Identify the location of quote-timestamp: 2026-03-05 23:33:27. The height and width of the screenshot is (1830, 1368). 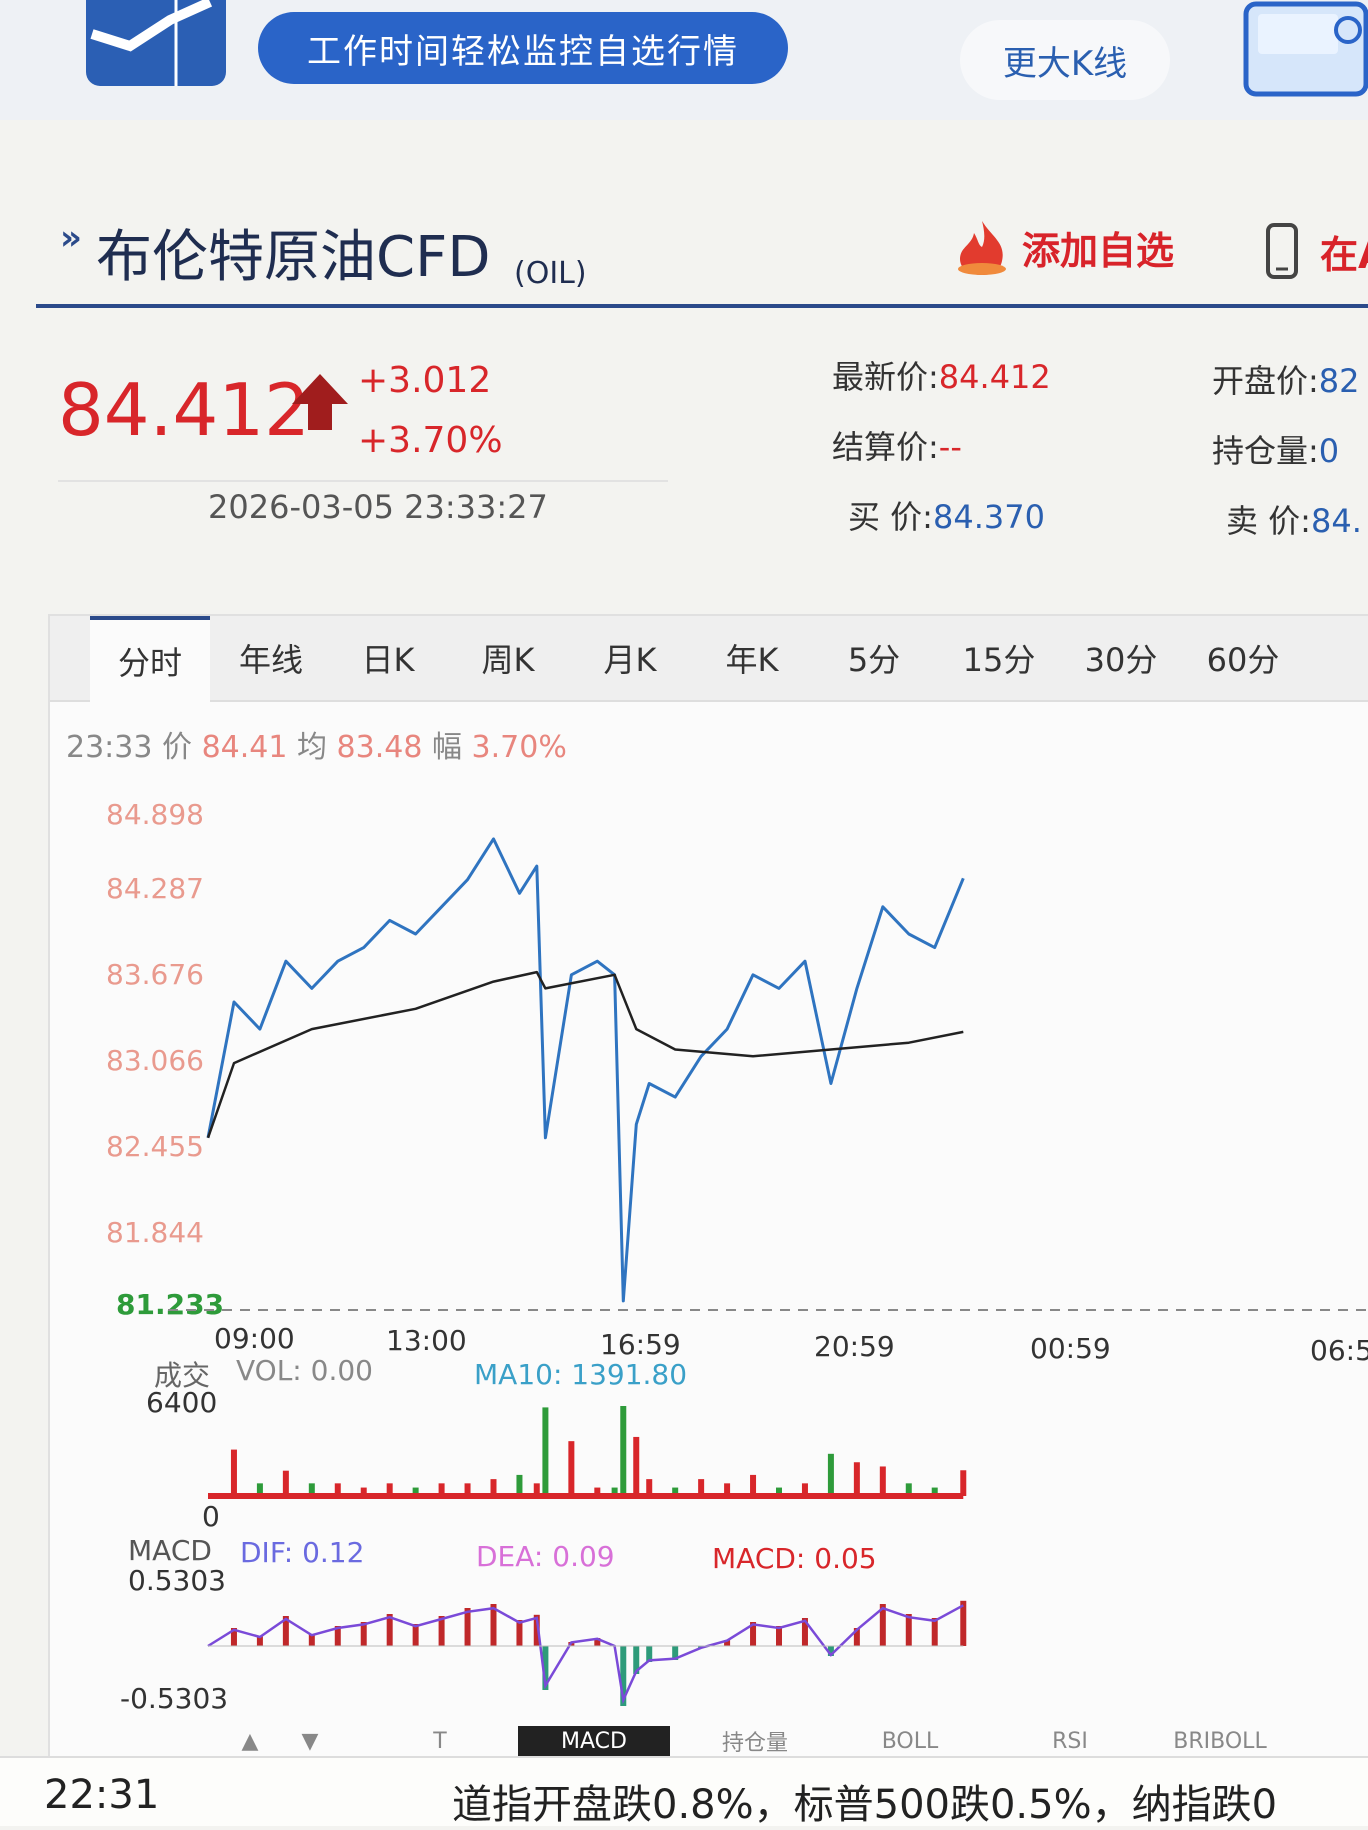
(378, 507).